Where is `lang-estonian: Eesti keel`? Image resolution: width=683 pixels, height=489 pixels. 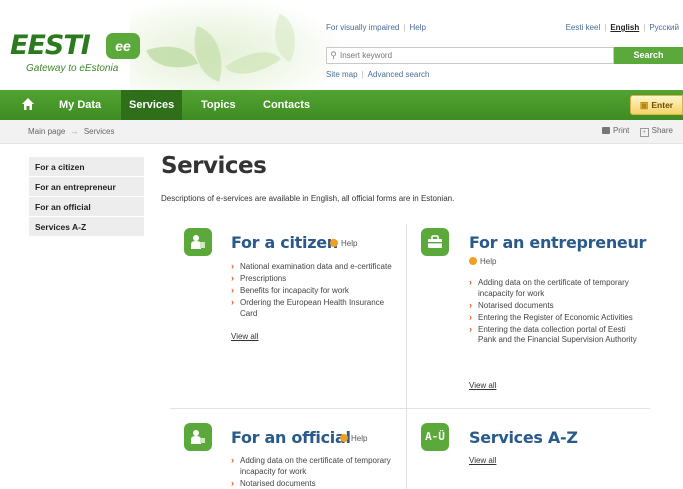
lang-estonian: Eesti keel is located at coordinates (583, 27).